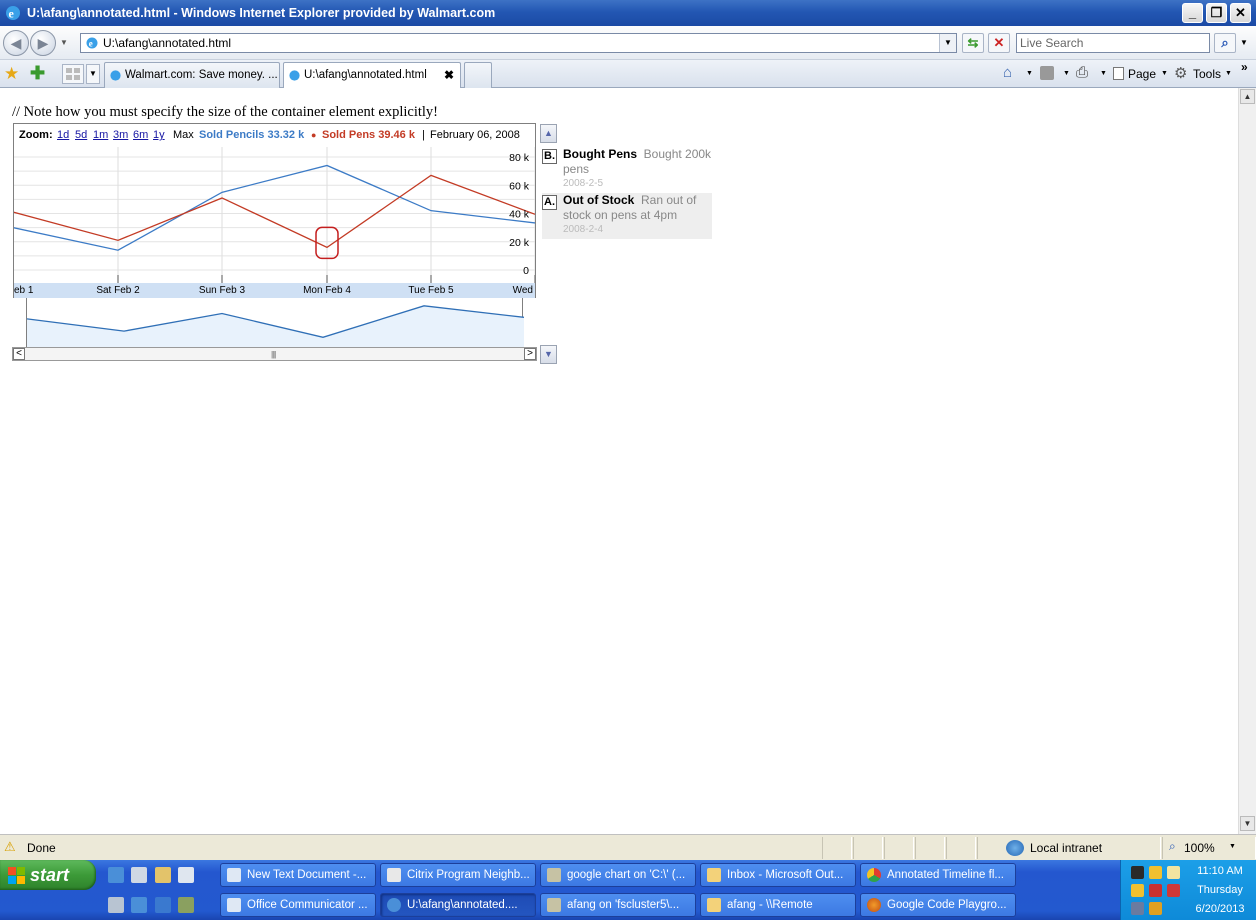 The height and width of the screenshot is (920, 1256). I want to click on ie-page-icon, so click(294, 75).